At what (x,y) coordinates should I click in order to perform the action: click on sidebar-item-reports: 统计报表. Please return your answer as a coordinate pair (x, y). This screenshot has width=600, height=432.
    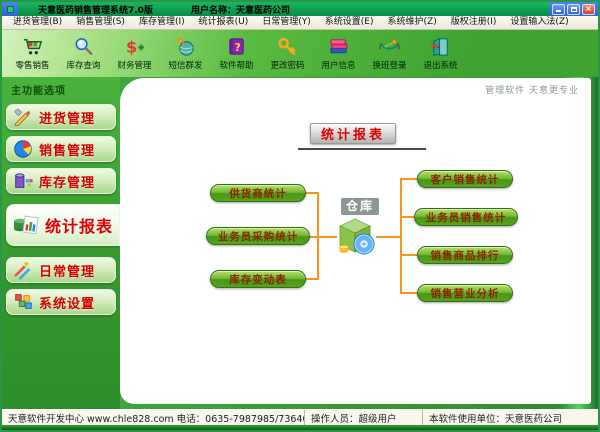
    Looking at the image, I should click on (63, 225).